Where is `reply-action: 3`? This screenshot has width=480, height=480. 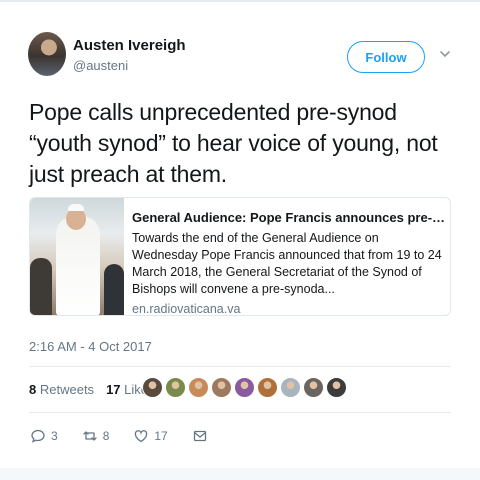
reply-action: 3 is located at coordinates (44, 436).